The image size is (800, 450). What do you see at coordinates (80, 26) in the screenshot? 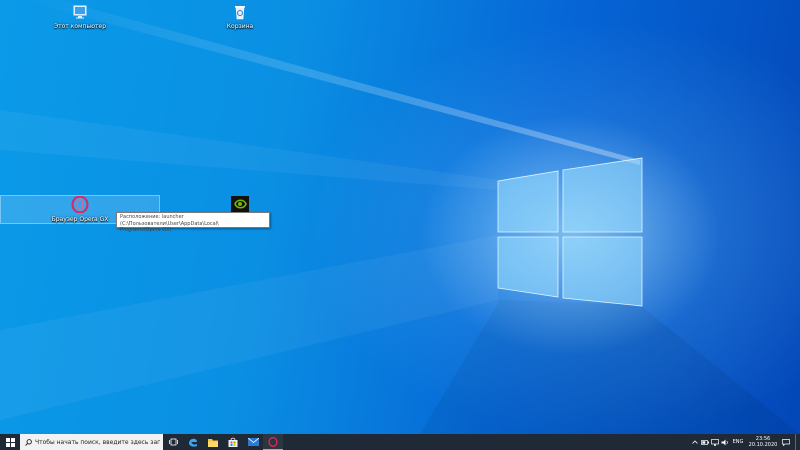
I see `desktop-icon-label: Этот компьютер` at bounding box center [80, 26].